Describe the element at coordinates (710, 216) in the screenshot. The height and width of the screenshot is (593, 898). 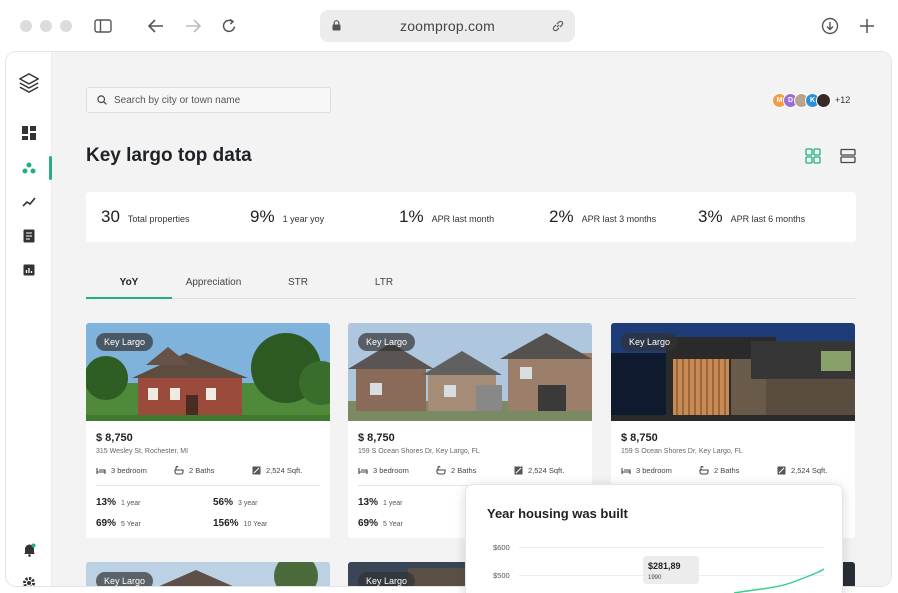
I see `stat-value: 3%` at that location.